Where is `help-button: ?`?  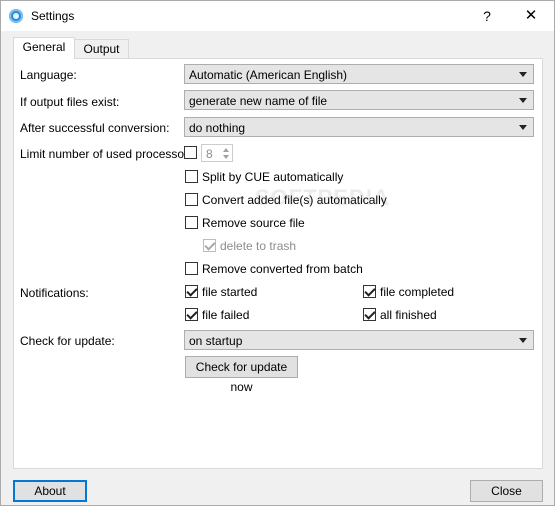 help-button: ? is located at coordinates (487, 16).